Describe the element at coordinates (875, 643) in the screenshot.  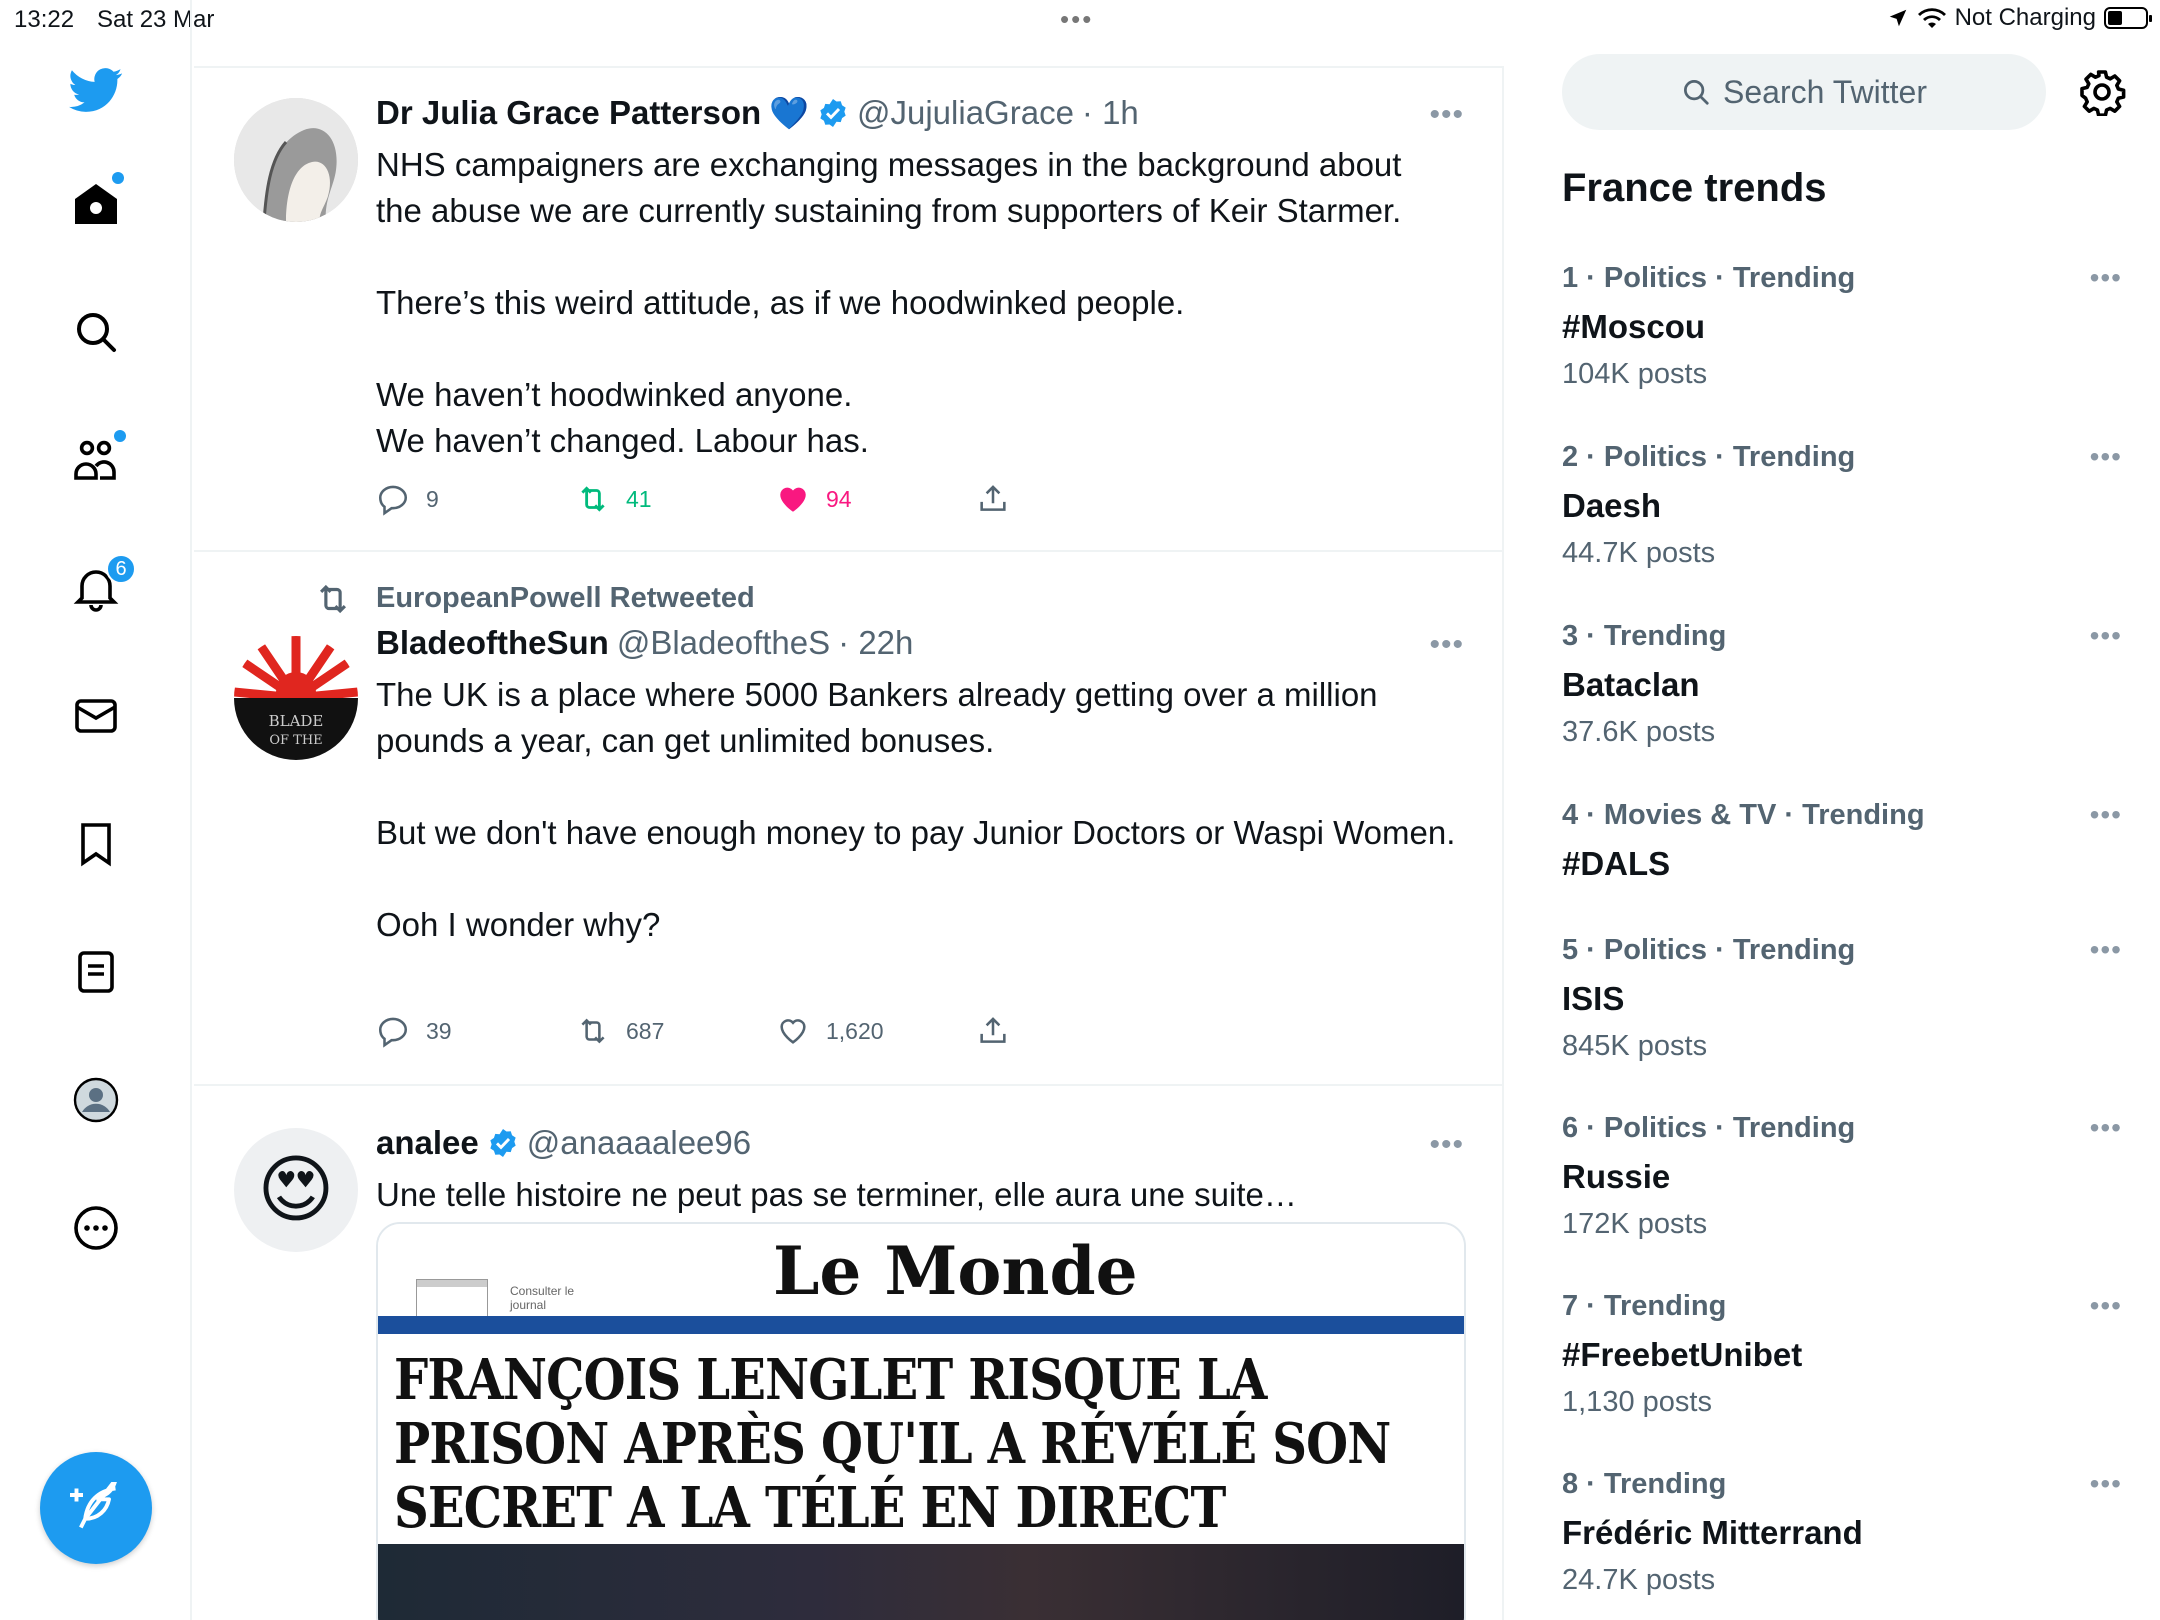
I see `tweet-time: · 22h` at that location.